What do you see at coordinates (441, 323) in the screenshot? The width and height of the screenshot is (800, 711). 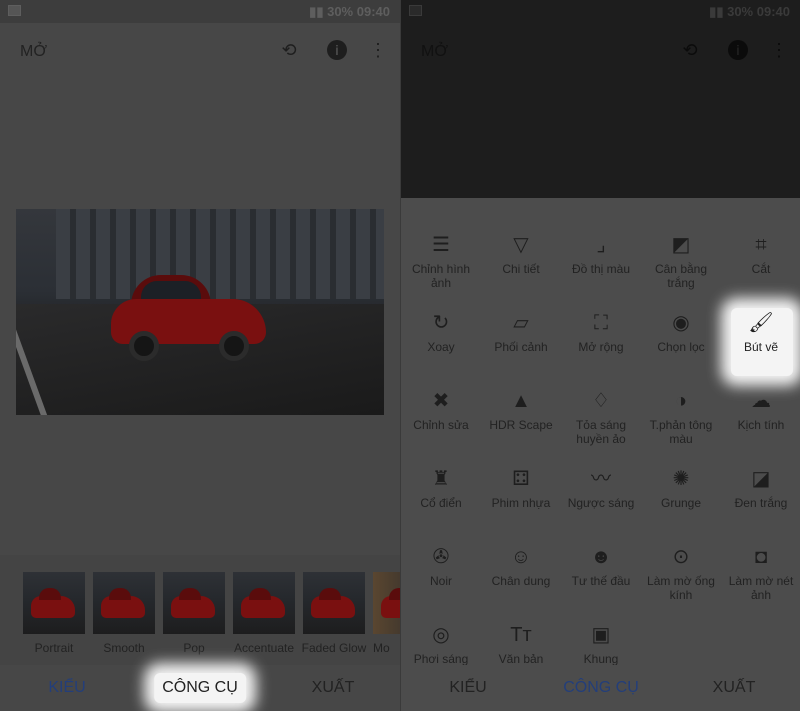 I see `rotate-icon: ↻` at bounding box center [441, 323].